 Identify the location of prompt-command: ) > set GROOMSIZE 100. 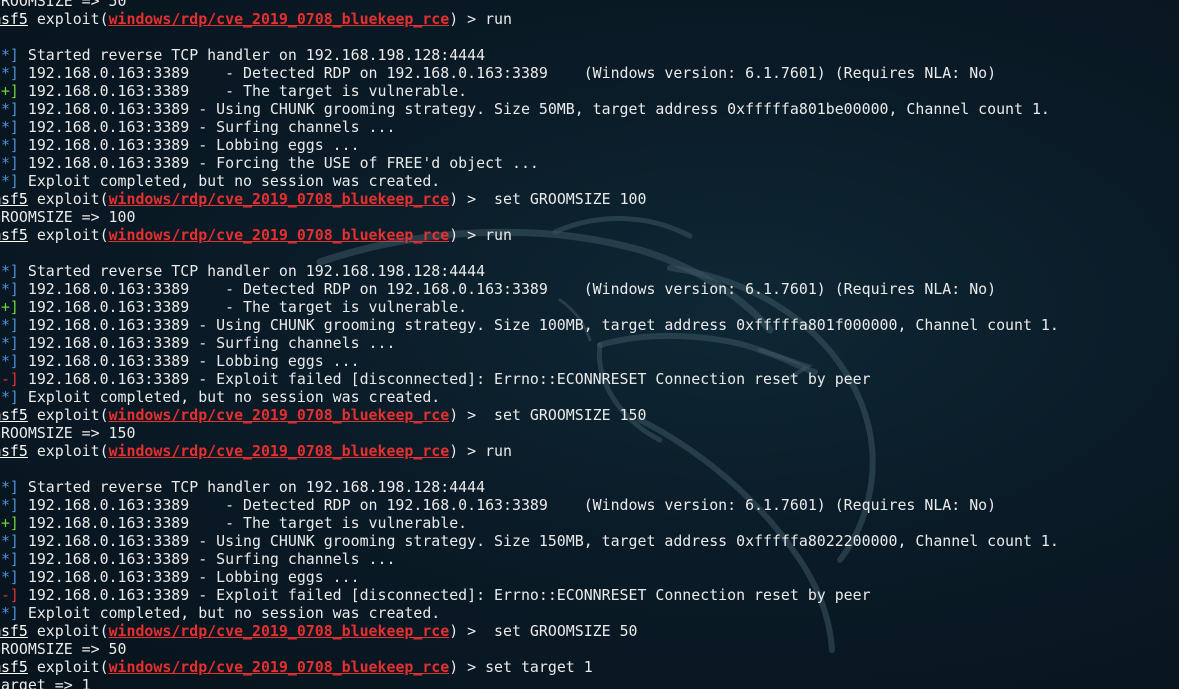
(548, 199).